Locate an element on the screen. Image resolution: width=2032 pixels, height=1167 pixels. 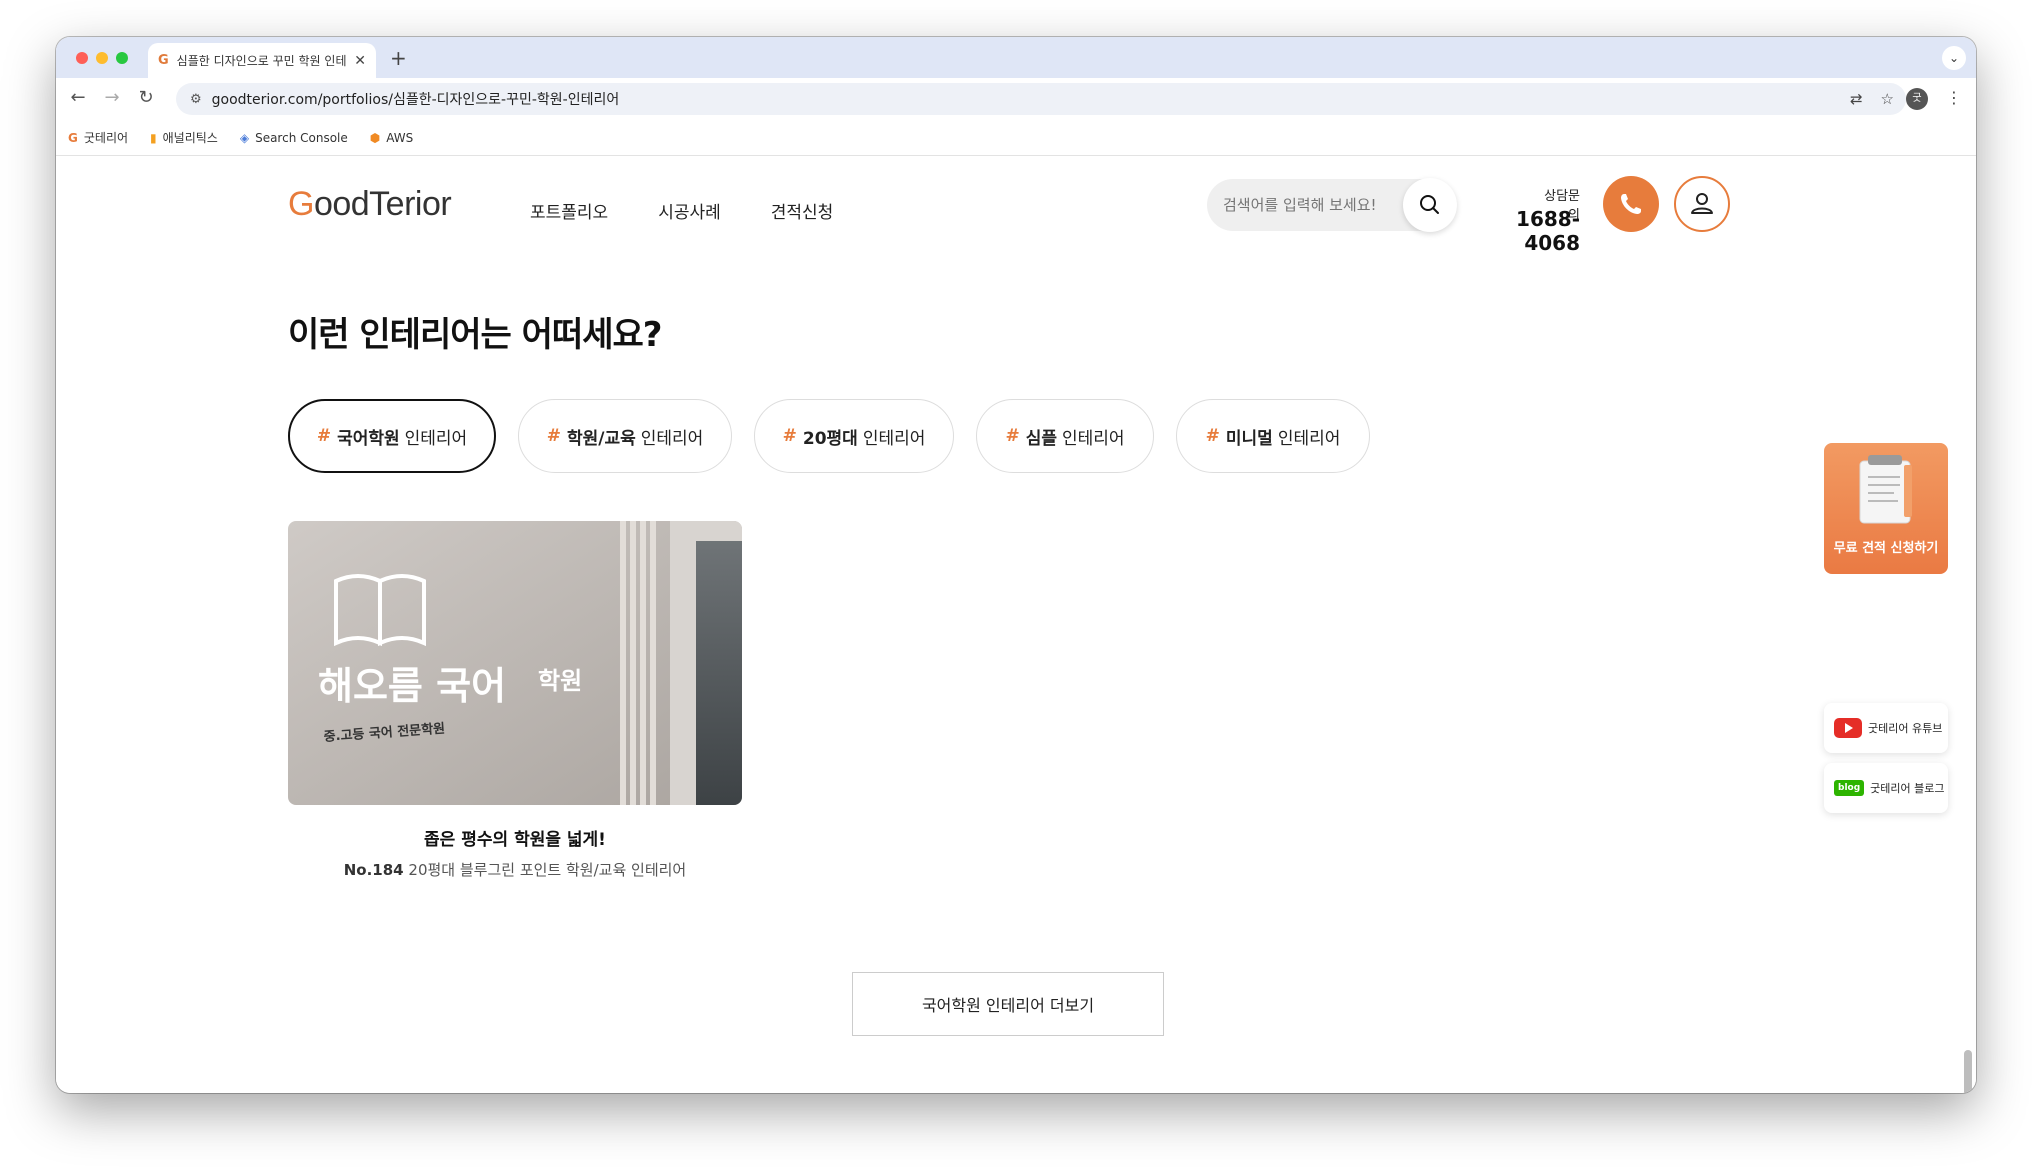
site-search is located at coordinates (1332, 205).